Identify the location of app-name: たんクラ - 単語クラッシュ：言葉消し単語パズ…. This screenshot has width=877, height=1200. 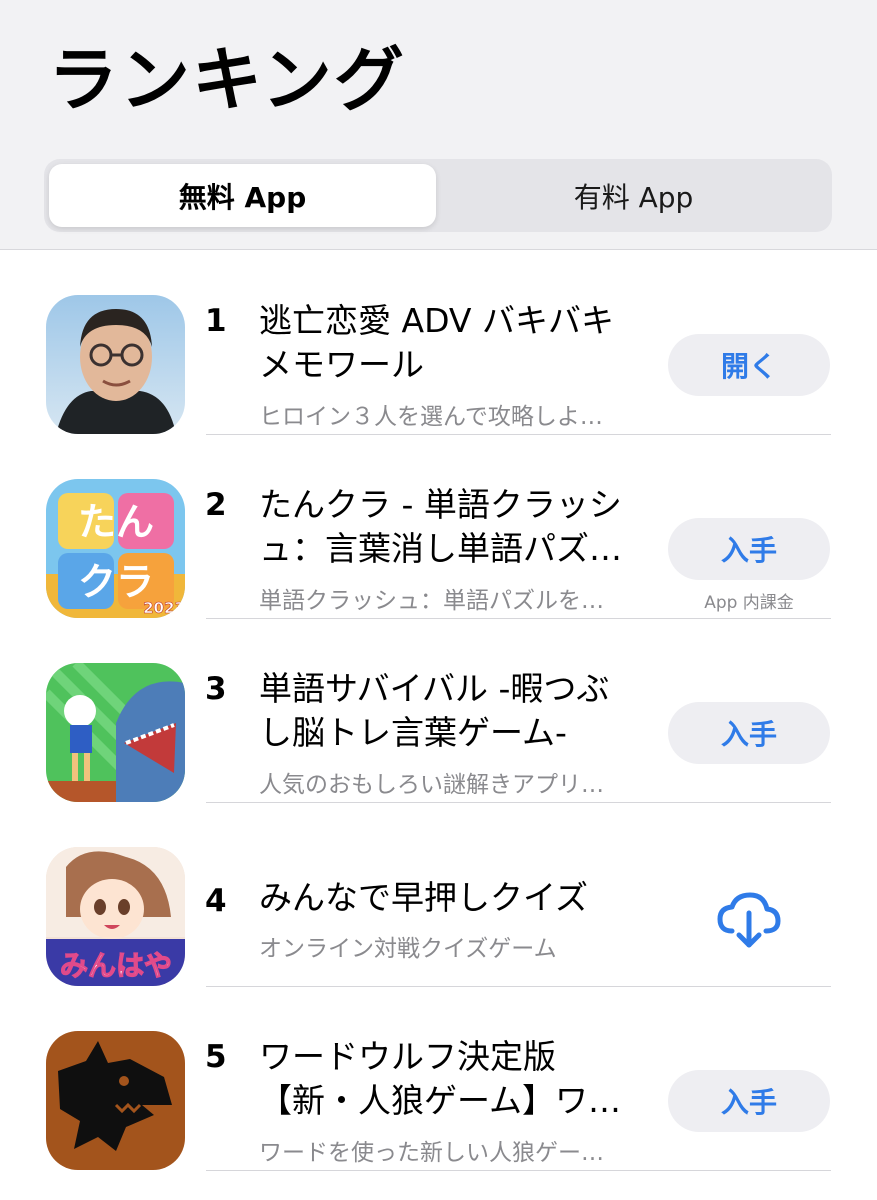
(440, 526).